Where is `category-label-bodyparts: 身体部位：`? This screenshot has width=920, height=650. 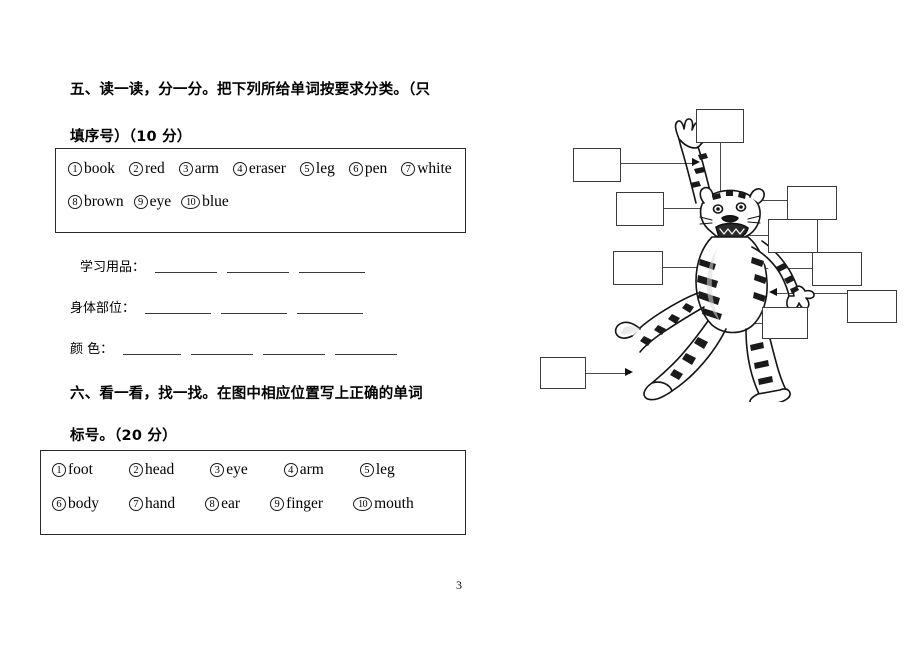 category-label-bodyparts: 身体部位： is located at coordinates (103, 308).